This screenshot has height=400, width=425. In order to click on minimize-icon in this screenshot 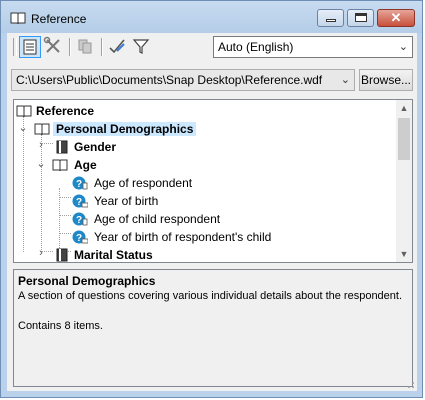, I will do `click(331, 20)`.